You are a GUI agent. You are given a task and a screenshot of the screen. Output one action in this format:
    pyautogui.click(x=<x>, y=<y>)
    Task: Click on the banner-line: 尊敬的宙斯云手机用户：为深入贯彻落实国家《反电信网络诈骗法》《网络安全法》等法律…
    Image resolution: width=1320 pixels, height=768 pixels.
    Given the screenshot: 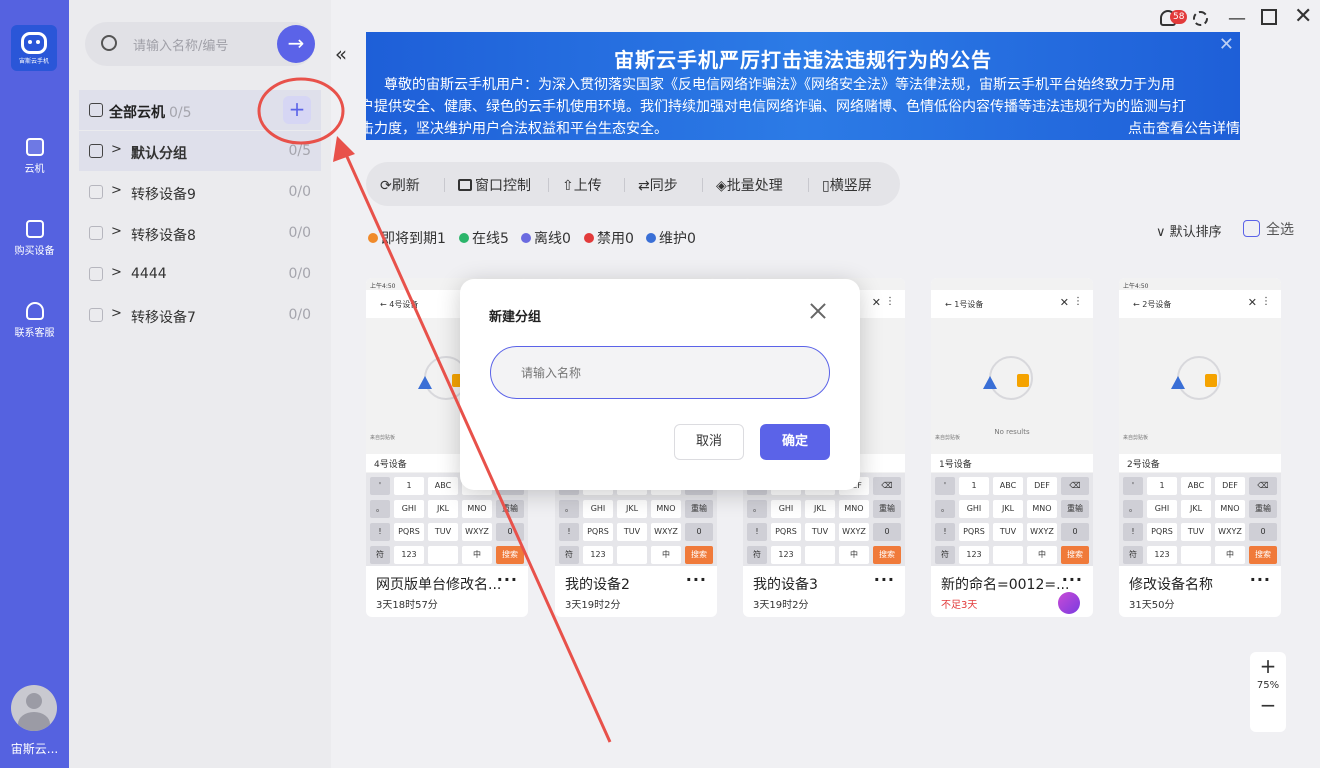 What is the action you would take?
    pyautogui.click(x=779, y=85)
    